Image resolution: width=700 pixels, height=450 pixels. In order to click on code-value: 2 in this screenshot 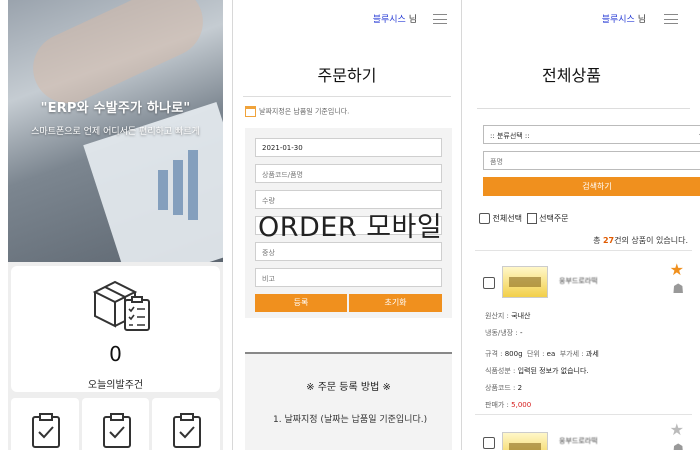, I will do `click(520, 388)`.